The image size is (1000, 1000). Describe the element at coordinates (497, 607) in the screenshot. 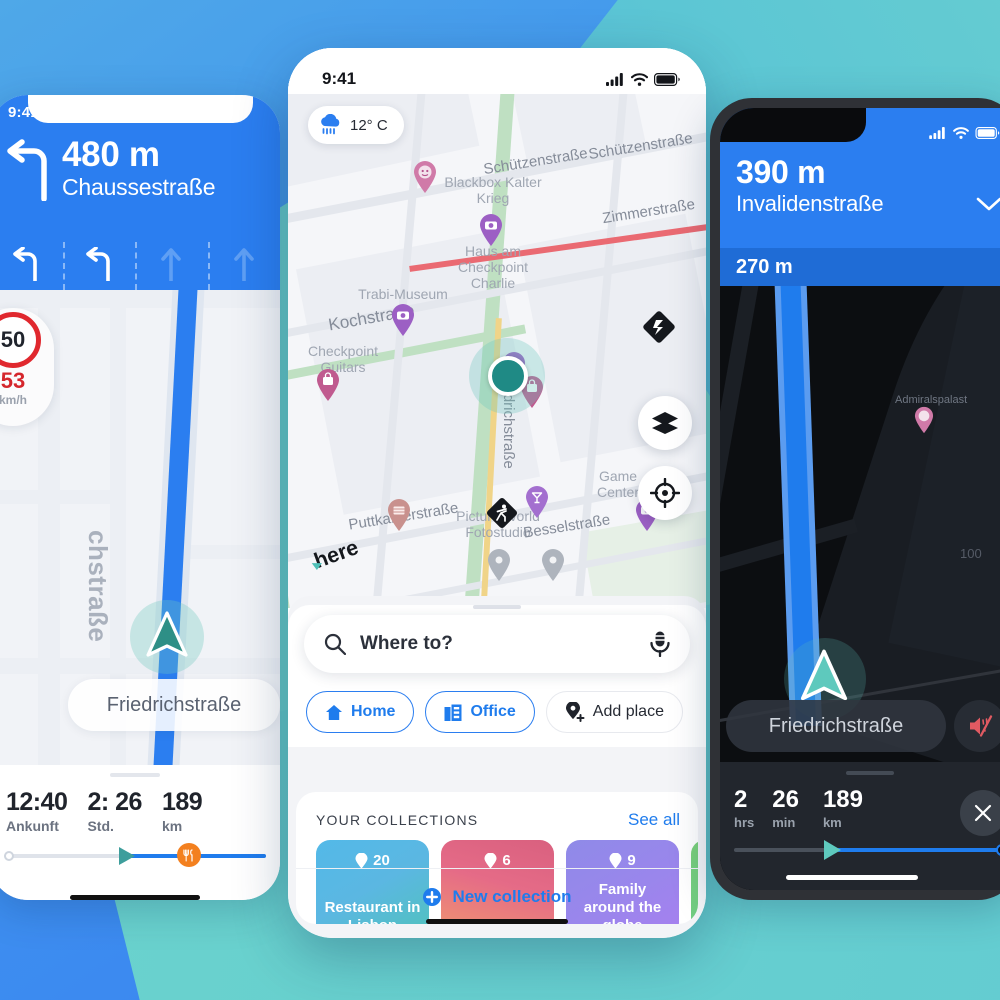

I see `sheet-grab-handle` at that location.